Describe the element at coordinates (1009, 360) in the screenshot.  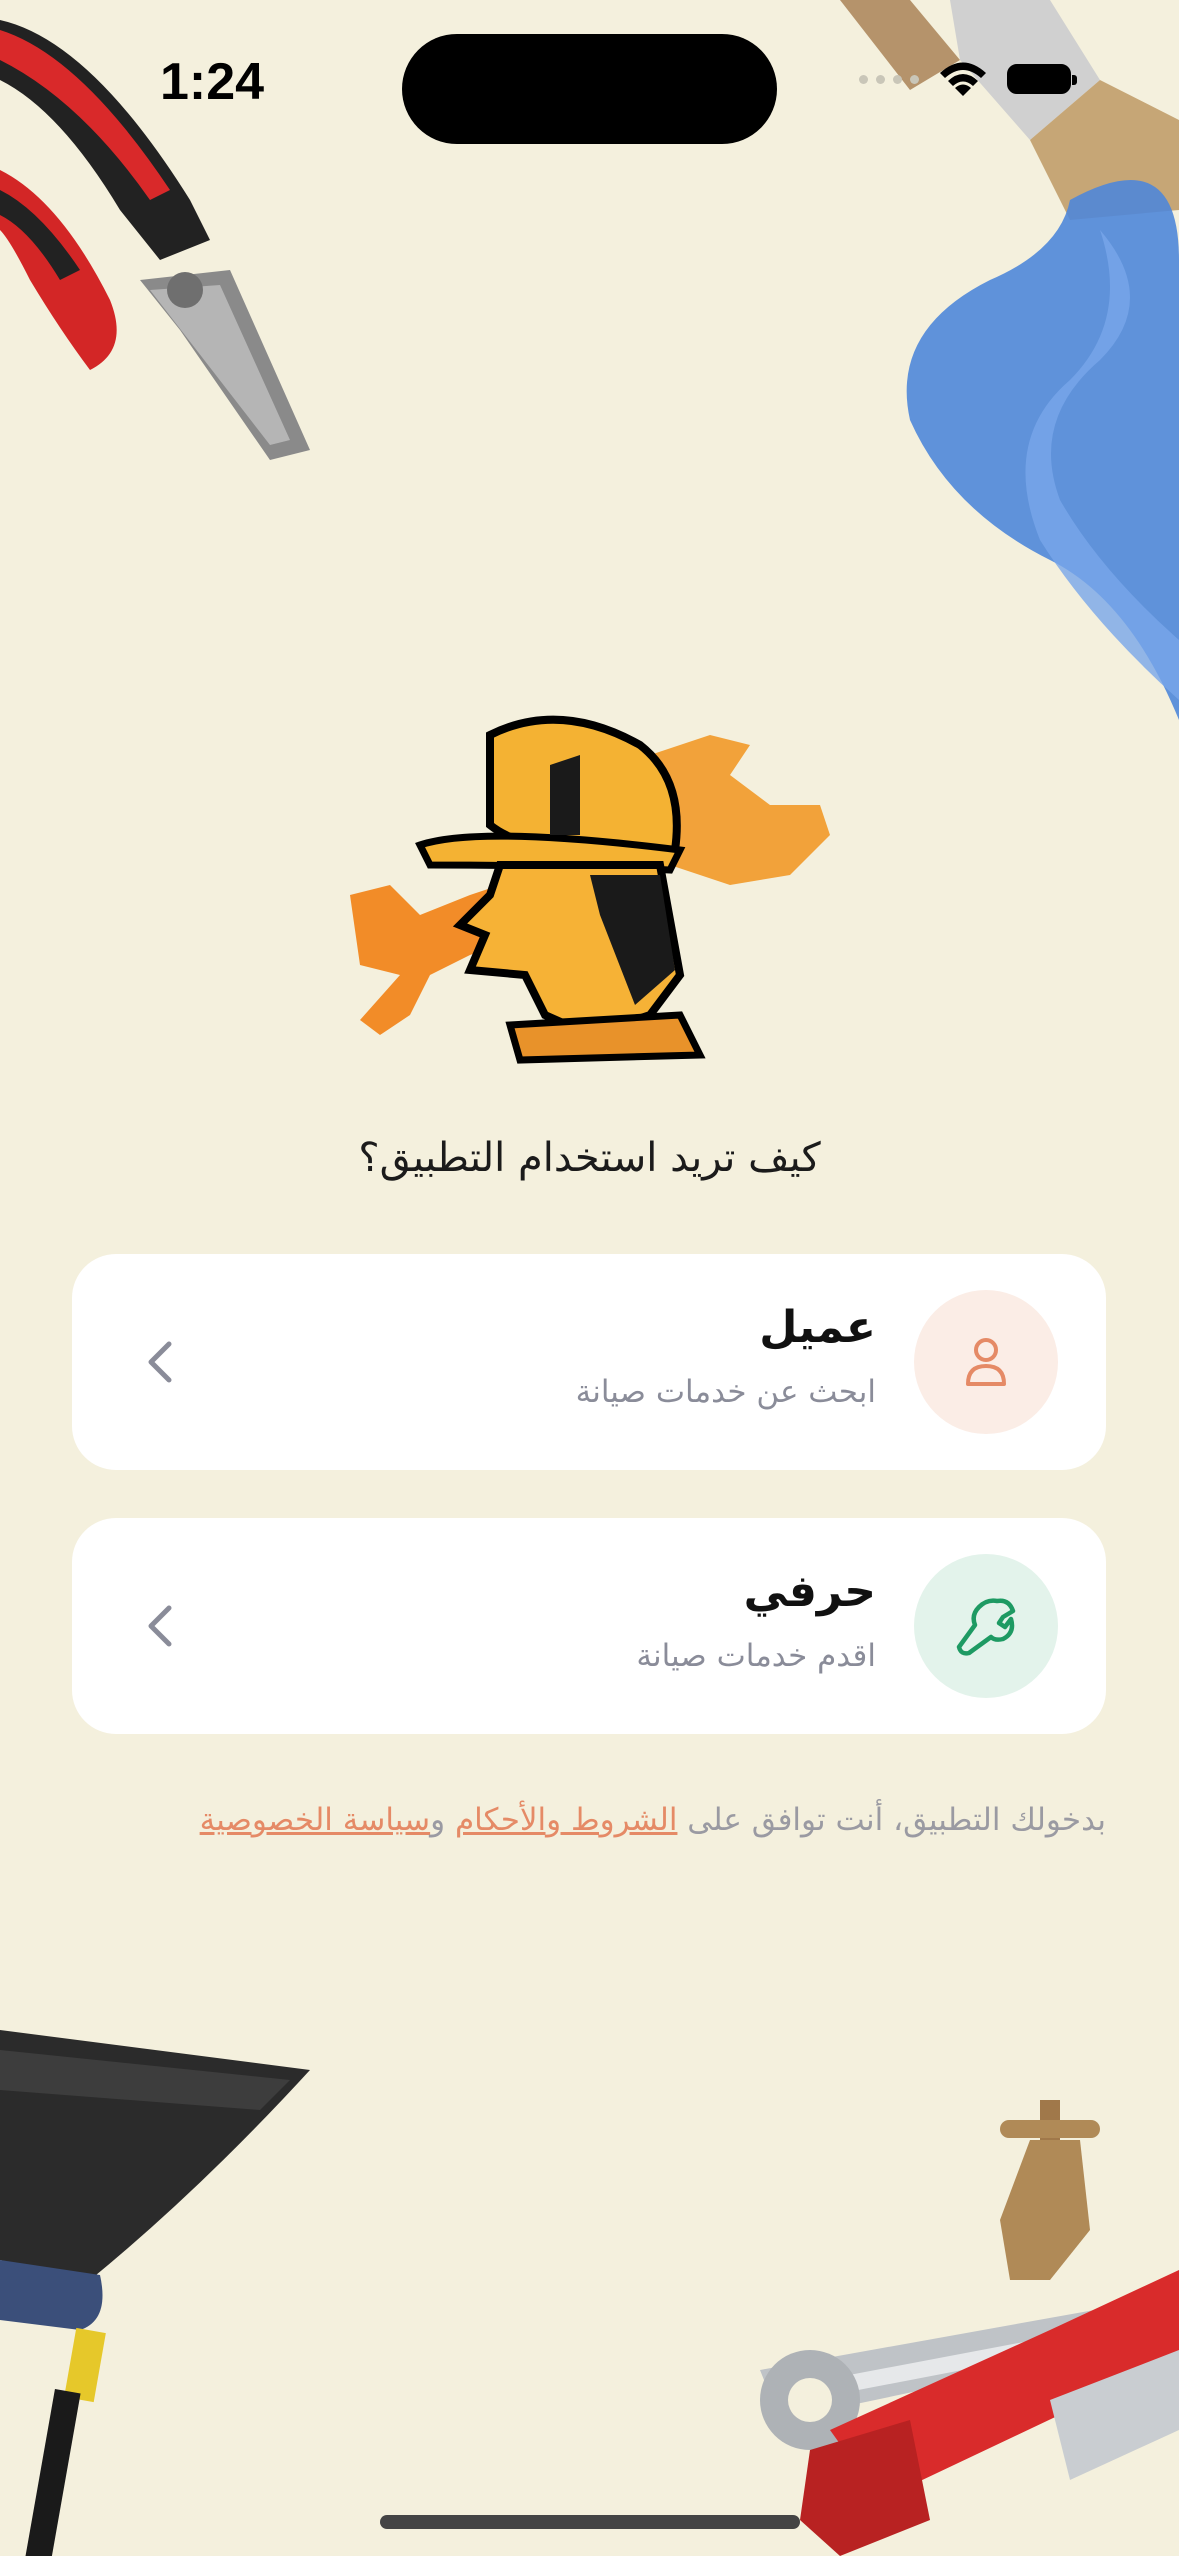
I see `paint-brush-illustration` at that location.